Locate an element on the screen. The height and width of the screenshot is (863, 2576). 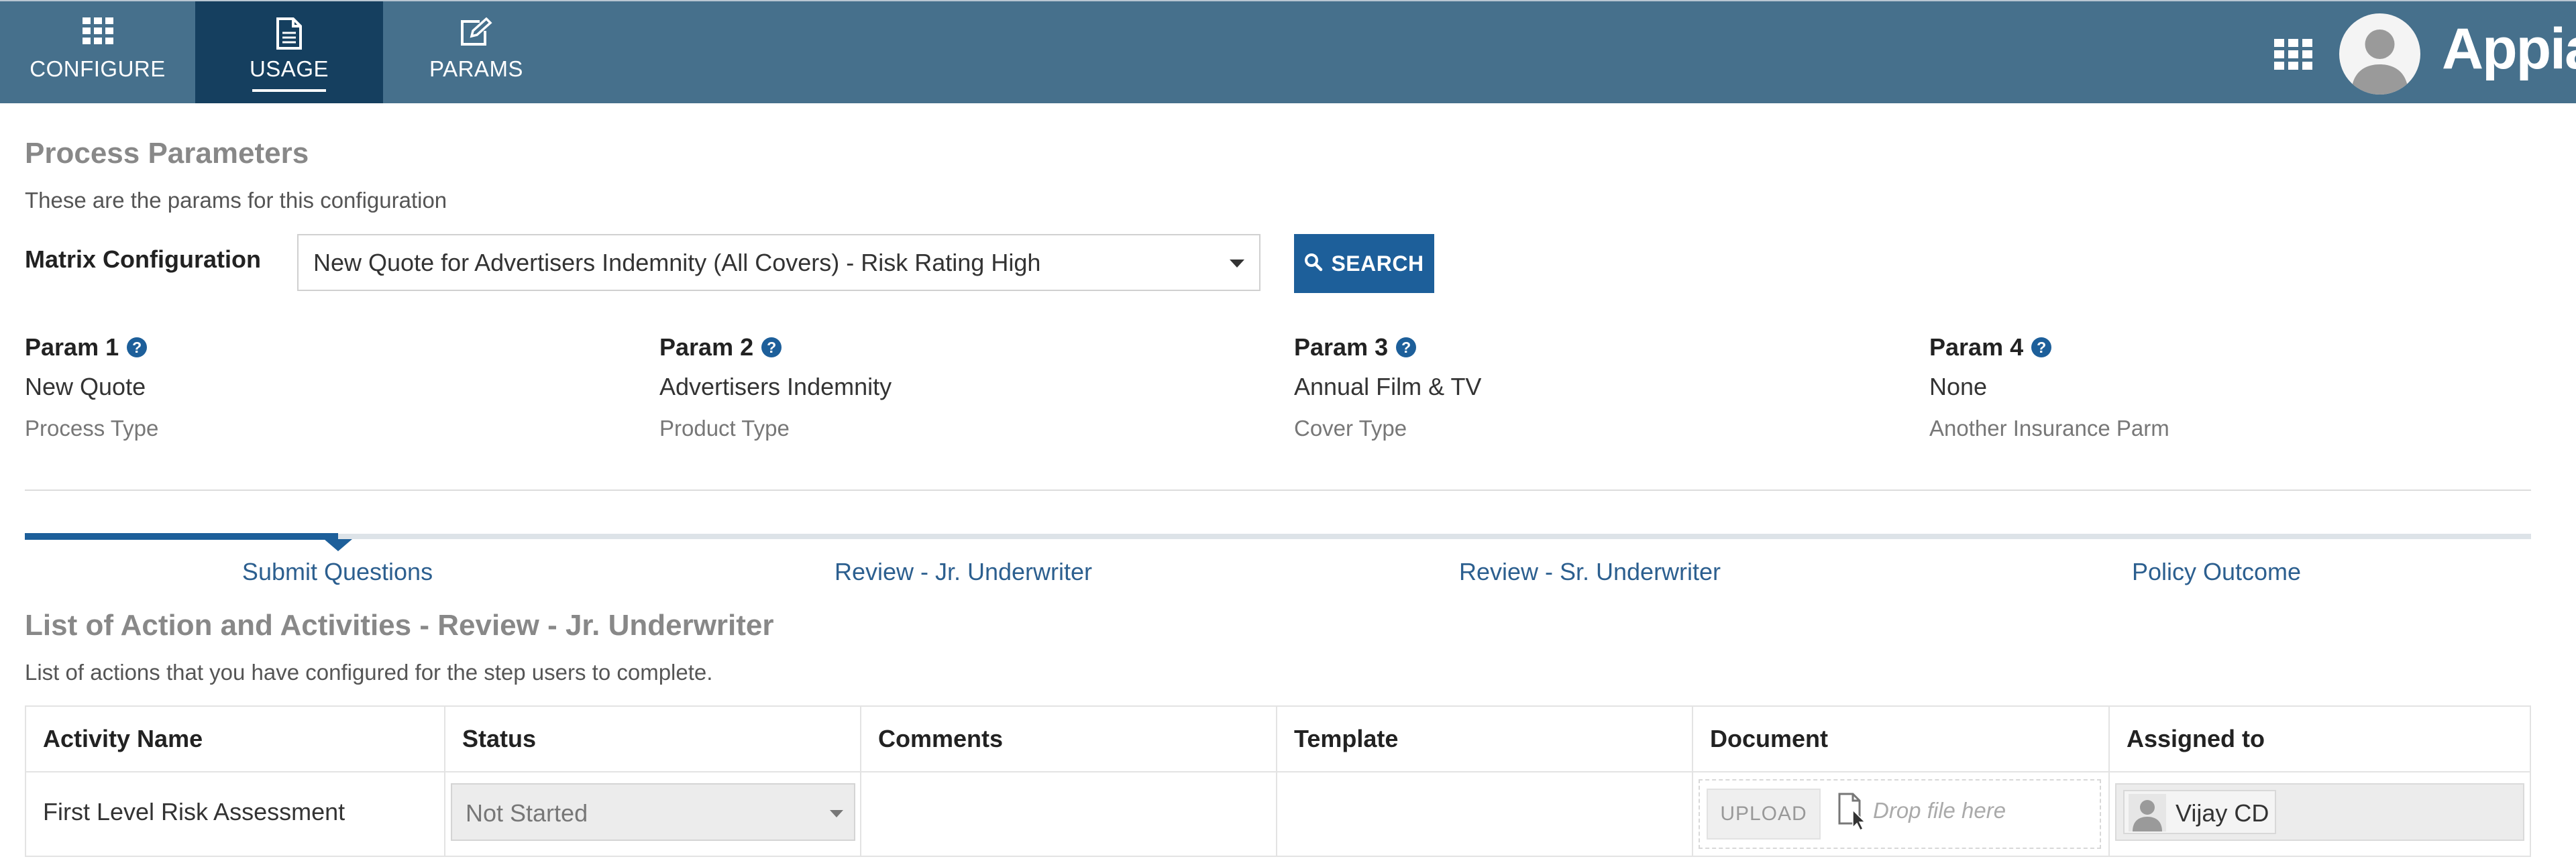
param-4-type: Another Insurance Parm is located at coordinates (2049, 429).